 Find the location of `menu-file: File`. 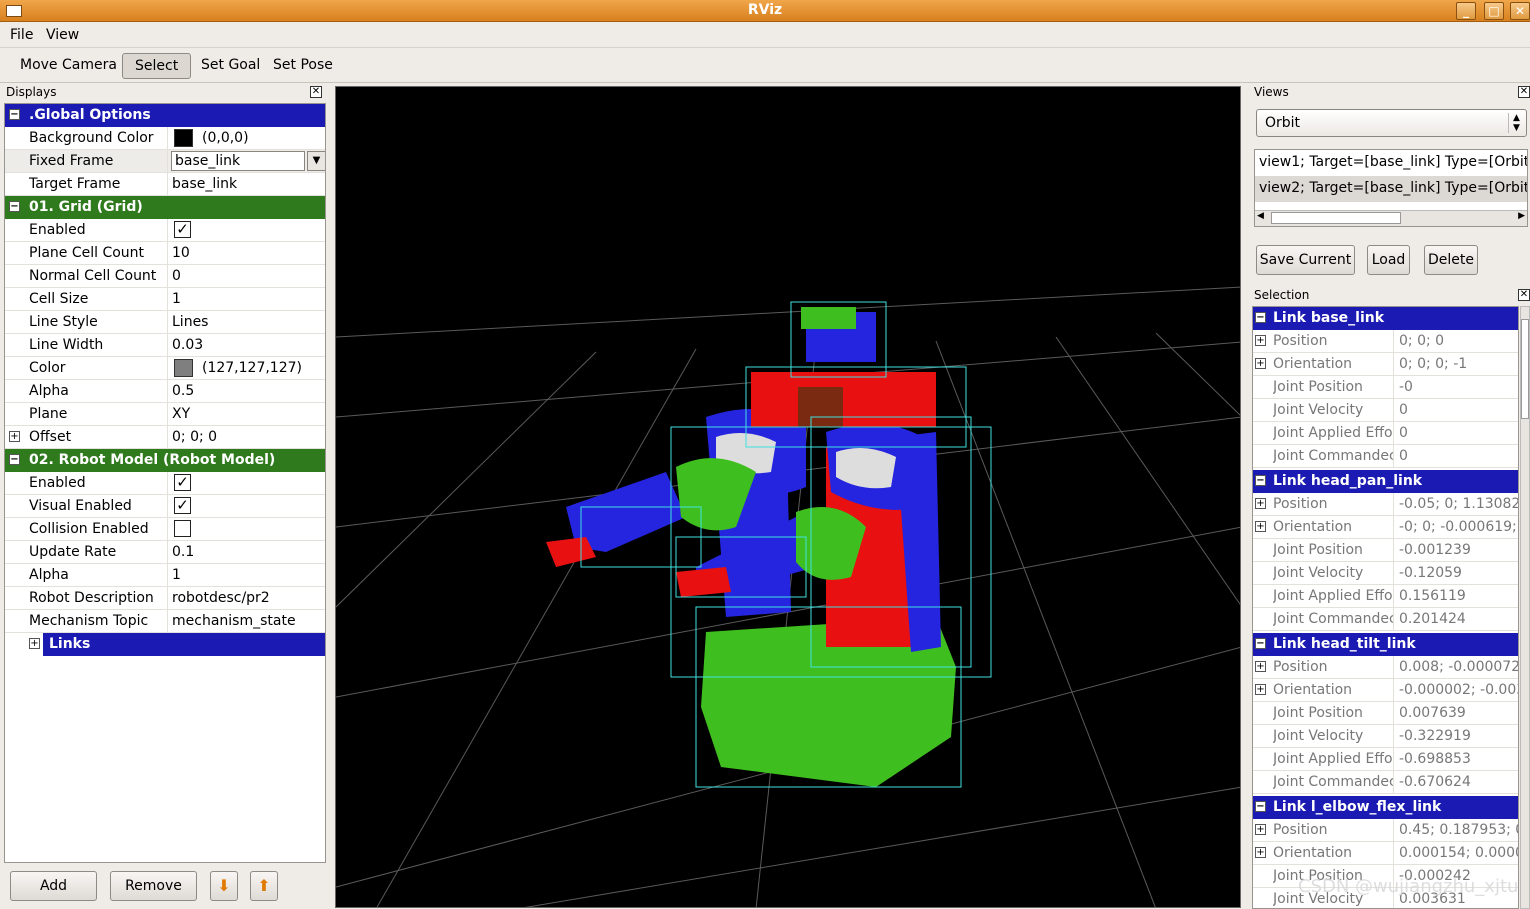

menu-file: File is located at coordinates (21, 35).